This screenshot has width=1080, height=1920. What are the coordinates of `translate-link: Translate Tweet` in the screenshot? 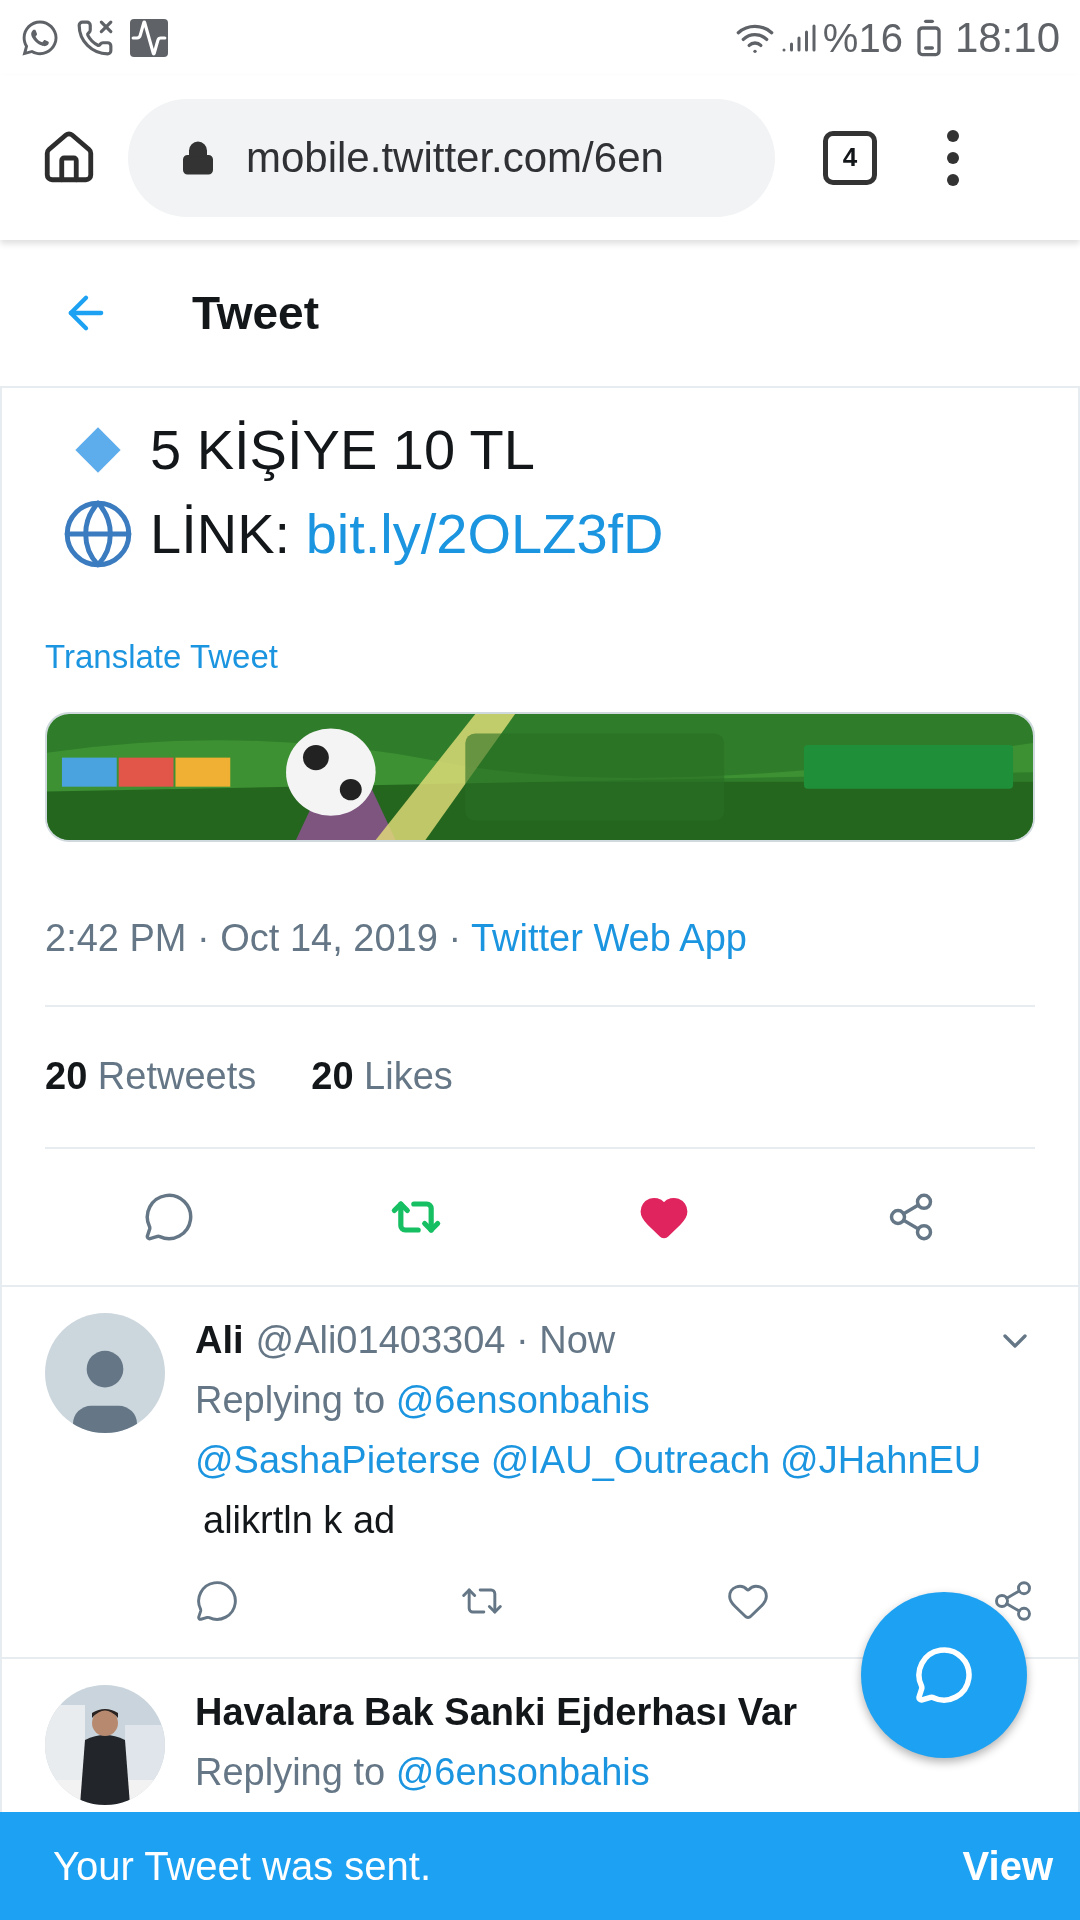 It's located at (161, 657).